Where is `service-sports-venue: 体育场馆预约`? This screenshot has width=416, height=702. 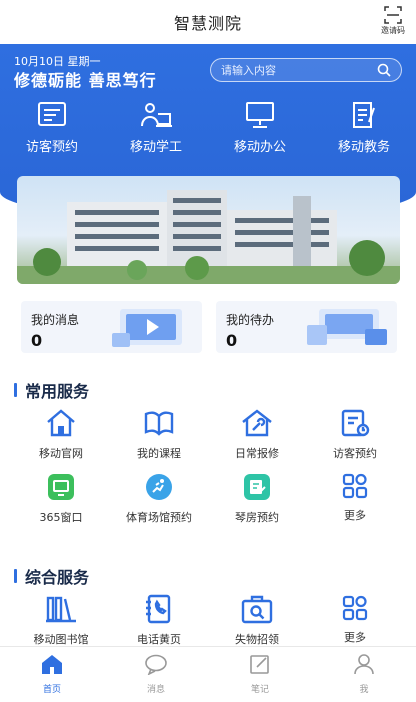
service-sports-venue: 体育场馆预约 is located at coordinates (159, 504).